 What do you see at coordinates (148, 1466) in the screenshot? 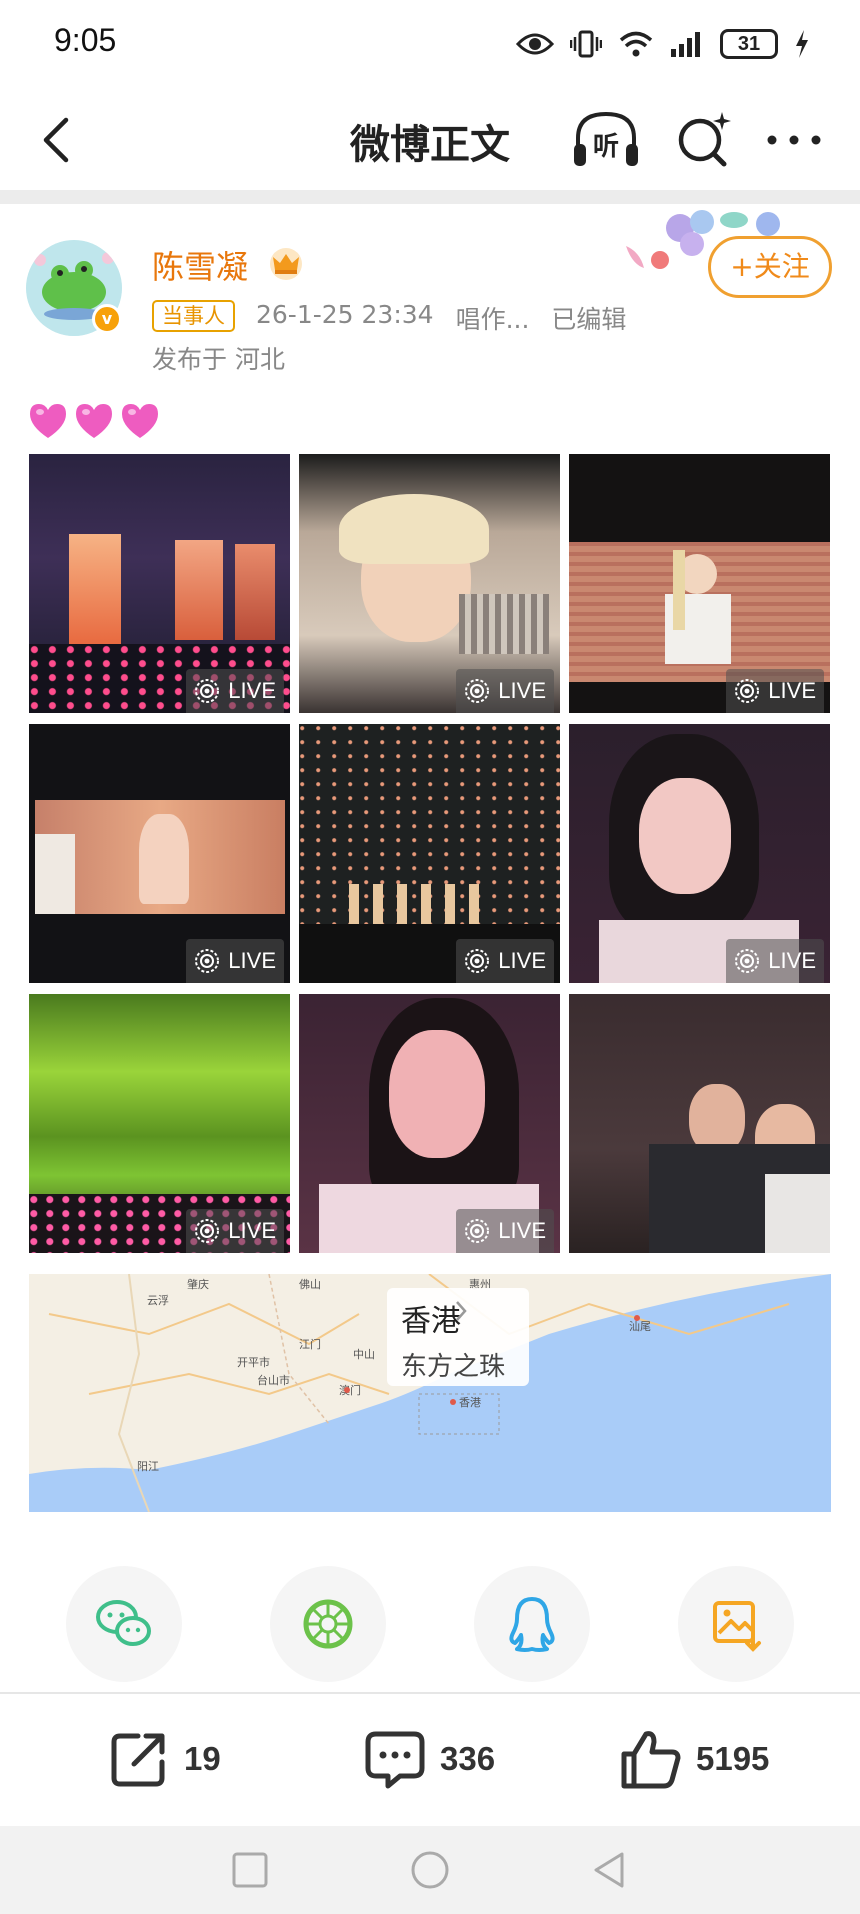
I see `map-place-label: 阳江` at bounding box center [148, 1466].